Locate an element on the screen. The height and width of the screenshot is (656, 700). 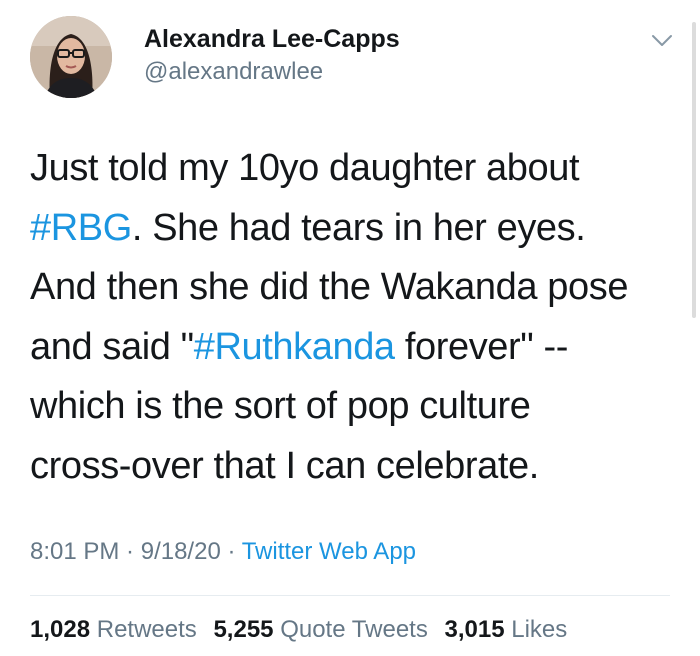
tweet-text-line: which is the sort of pop culture is located at coordinates (355, 407).